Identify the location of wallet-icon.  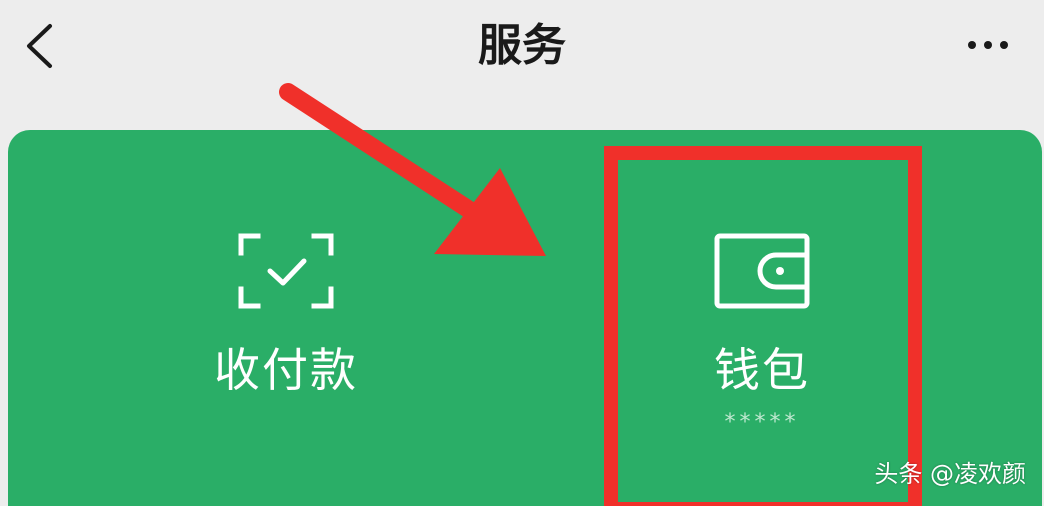
(762, 271).